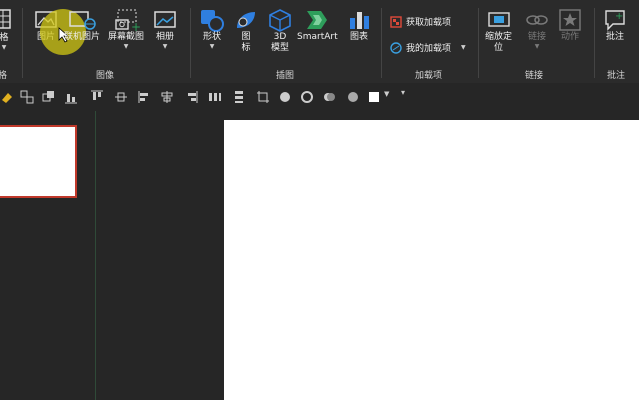  Describe the element at coordinates (353, 97) in the screenshot. I see `text-effects-icon` at that location.